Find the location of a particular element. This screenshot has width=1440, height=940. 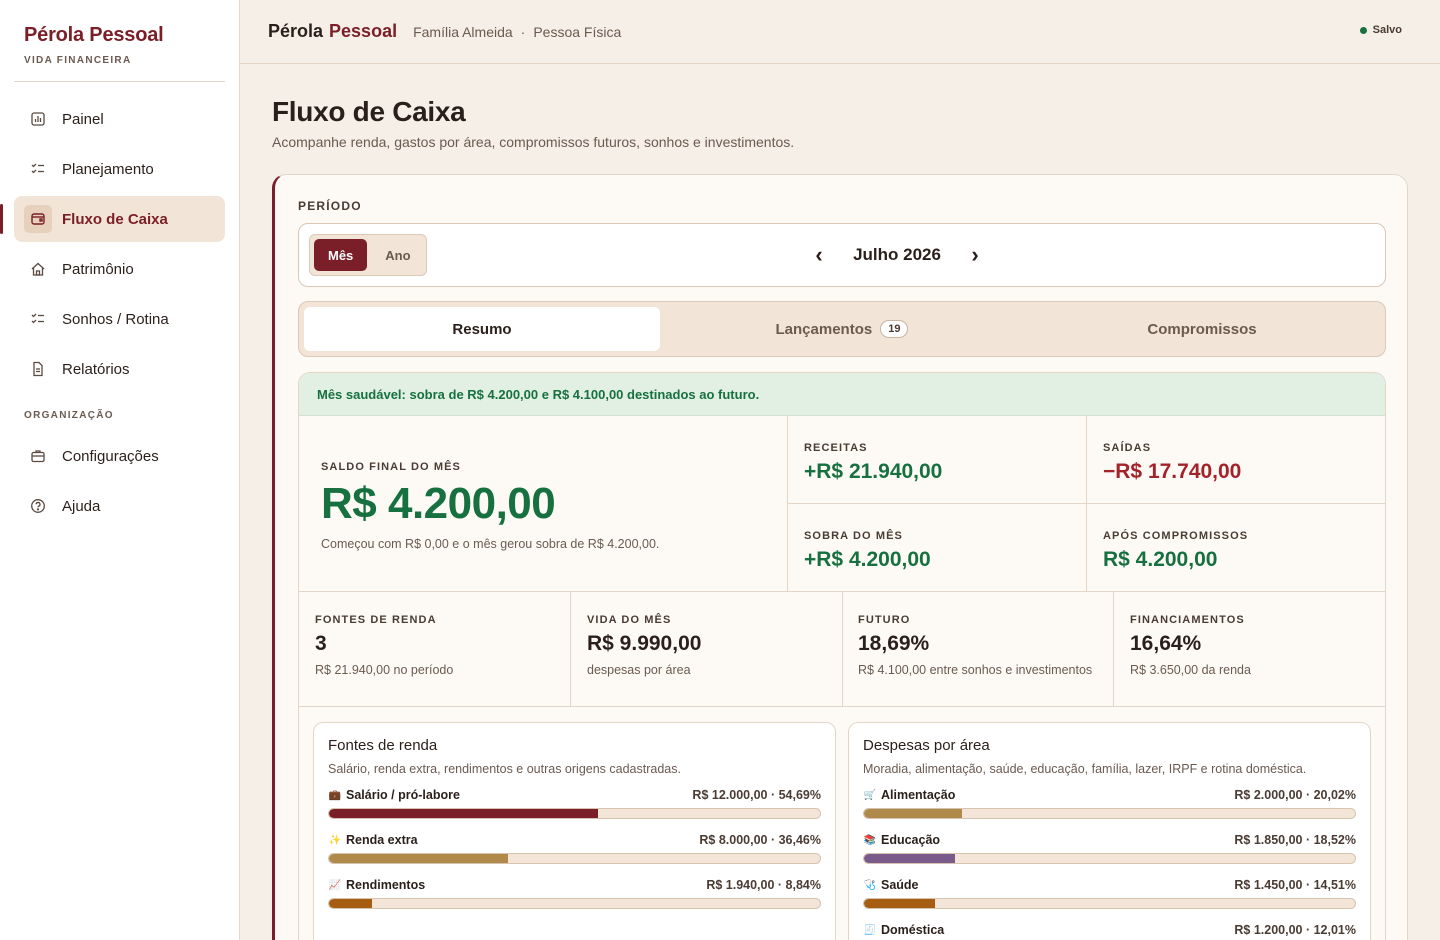

bar-label: Renda extra is located at coordinates (382, 840).